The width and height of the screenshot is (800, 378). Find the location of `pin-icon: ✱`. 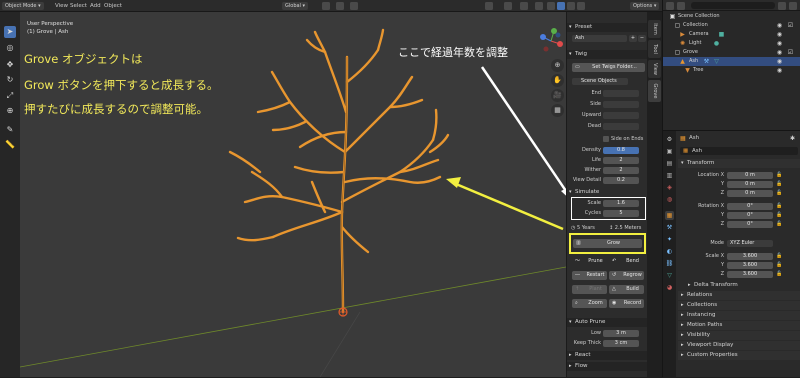

pin-icon: ✱ is located at coordinates (792, 138).